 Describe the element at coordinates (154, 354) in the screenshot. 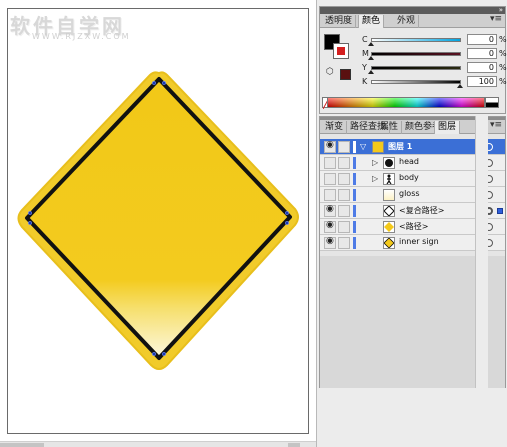

I see `anchor-bottom-left` at that location.